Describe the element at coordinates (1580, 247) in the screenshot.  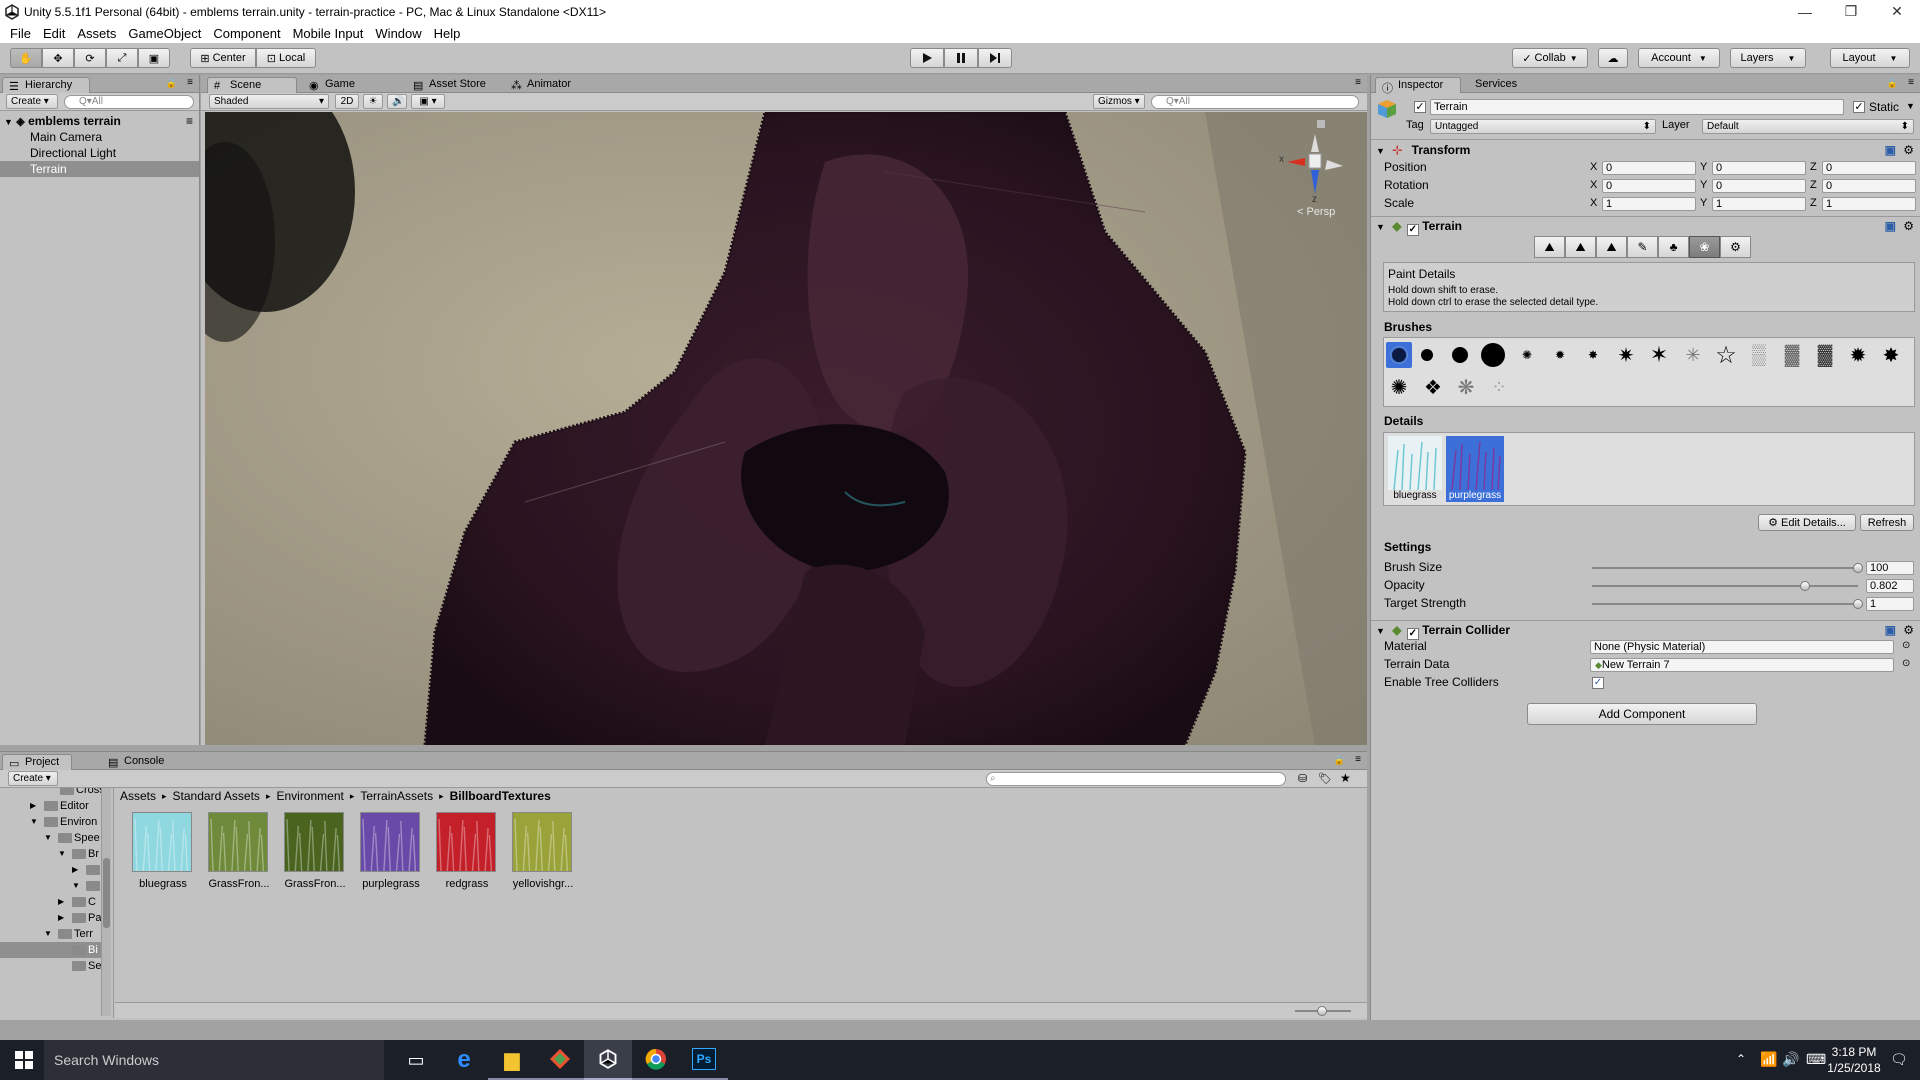
I see `paint-height-tool-icon: ⛰` at that location.